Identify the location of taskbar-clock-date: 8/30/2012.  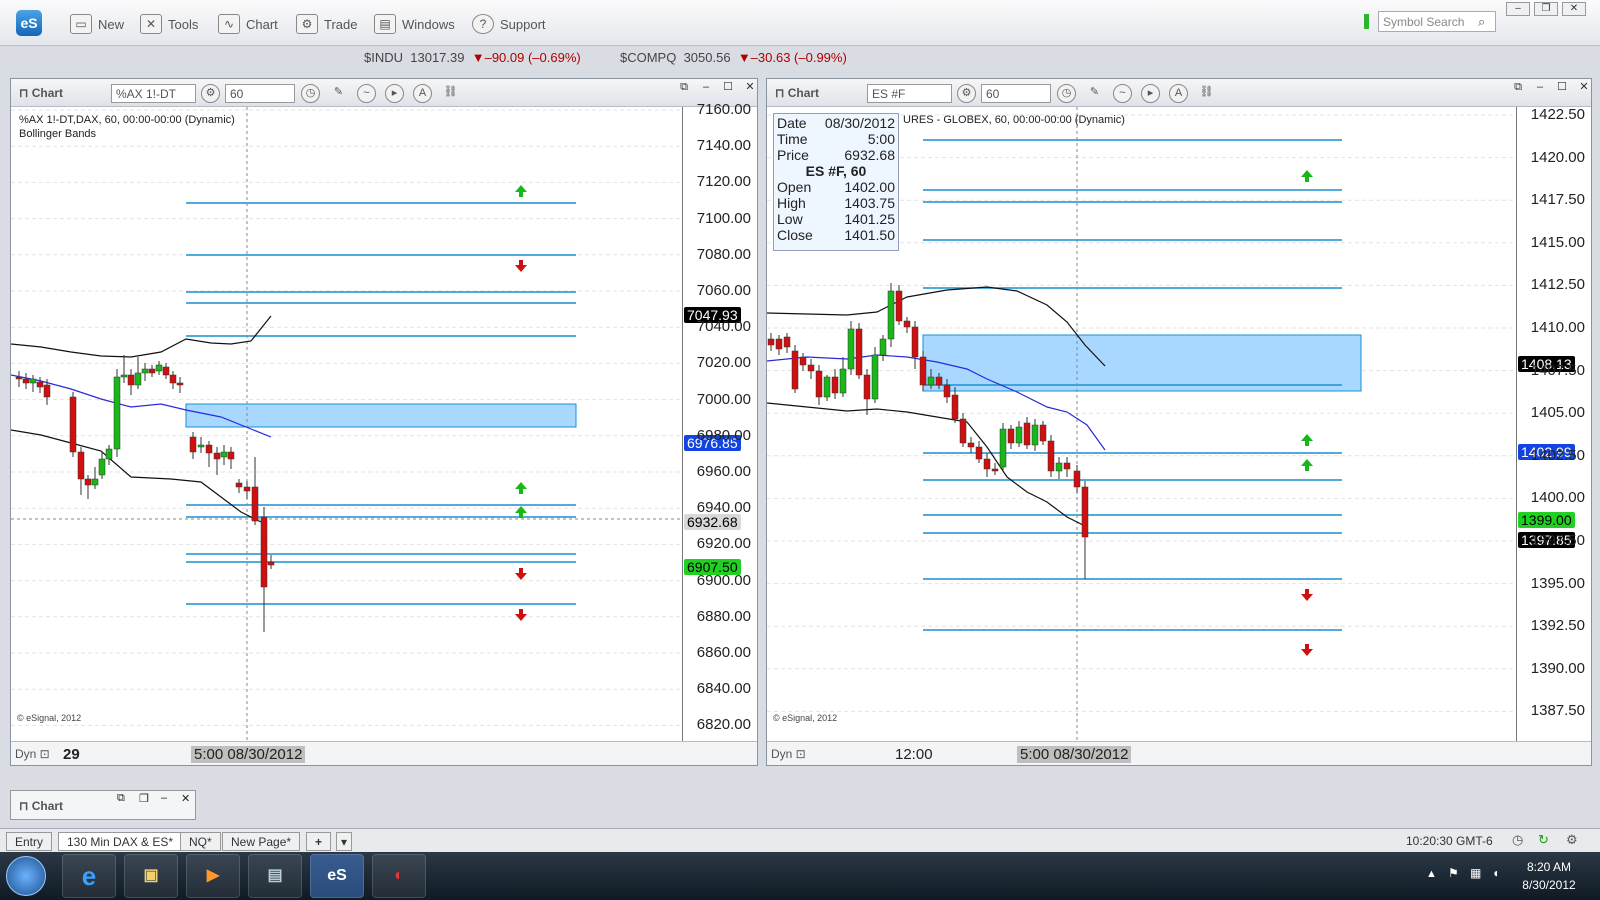
(1549, 885).